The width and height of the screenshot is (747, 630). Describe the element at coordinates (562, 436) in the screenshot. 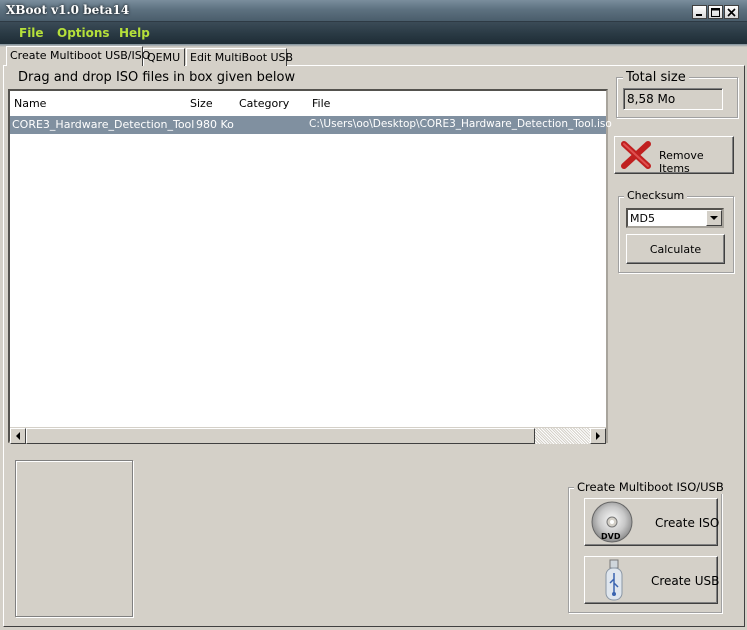

I see `scroll-track` at that location.